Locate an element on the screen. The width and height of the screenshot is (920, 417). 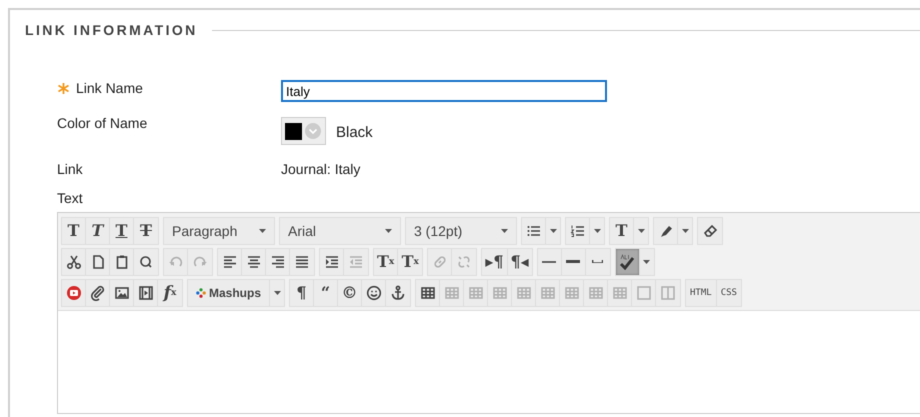
field-label: Text is located at coordinates (70, 198).